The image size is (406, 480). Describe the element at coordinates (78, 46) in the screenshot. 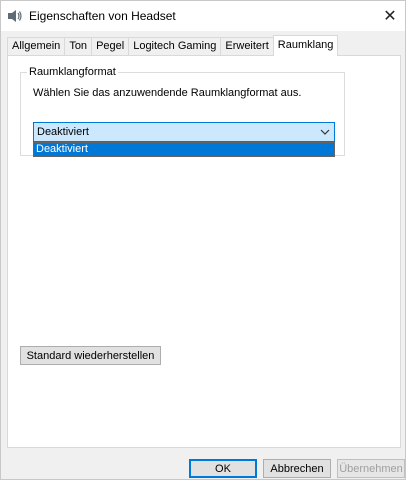

I see `tab-ton: Ton` at that location.